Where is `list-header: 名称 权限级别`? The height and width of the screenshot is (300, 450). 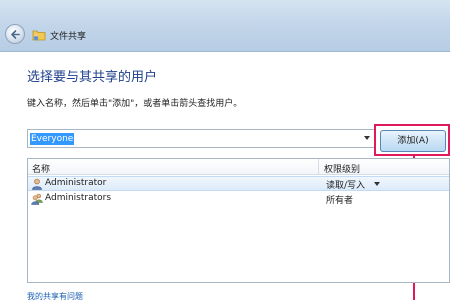 list-header: 名称 权限级别 is located at coordinates (238, 167).